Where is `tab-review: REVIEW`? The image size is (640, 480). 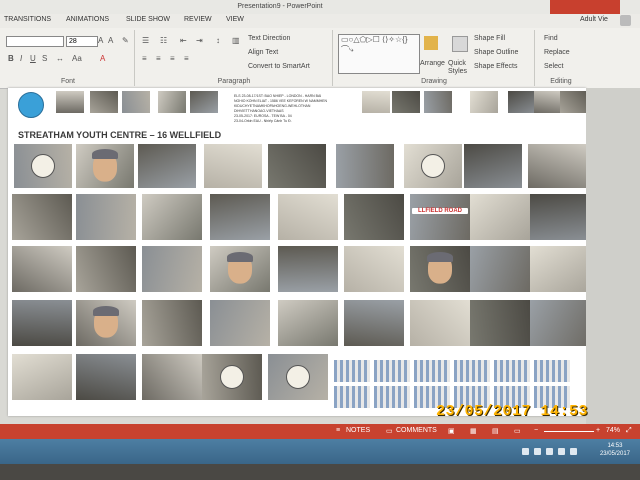
tab-review: REVIEW is located at coordinates (198, 19).